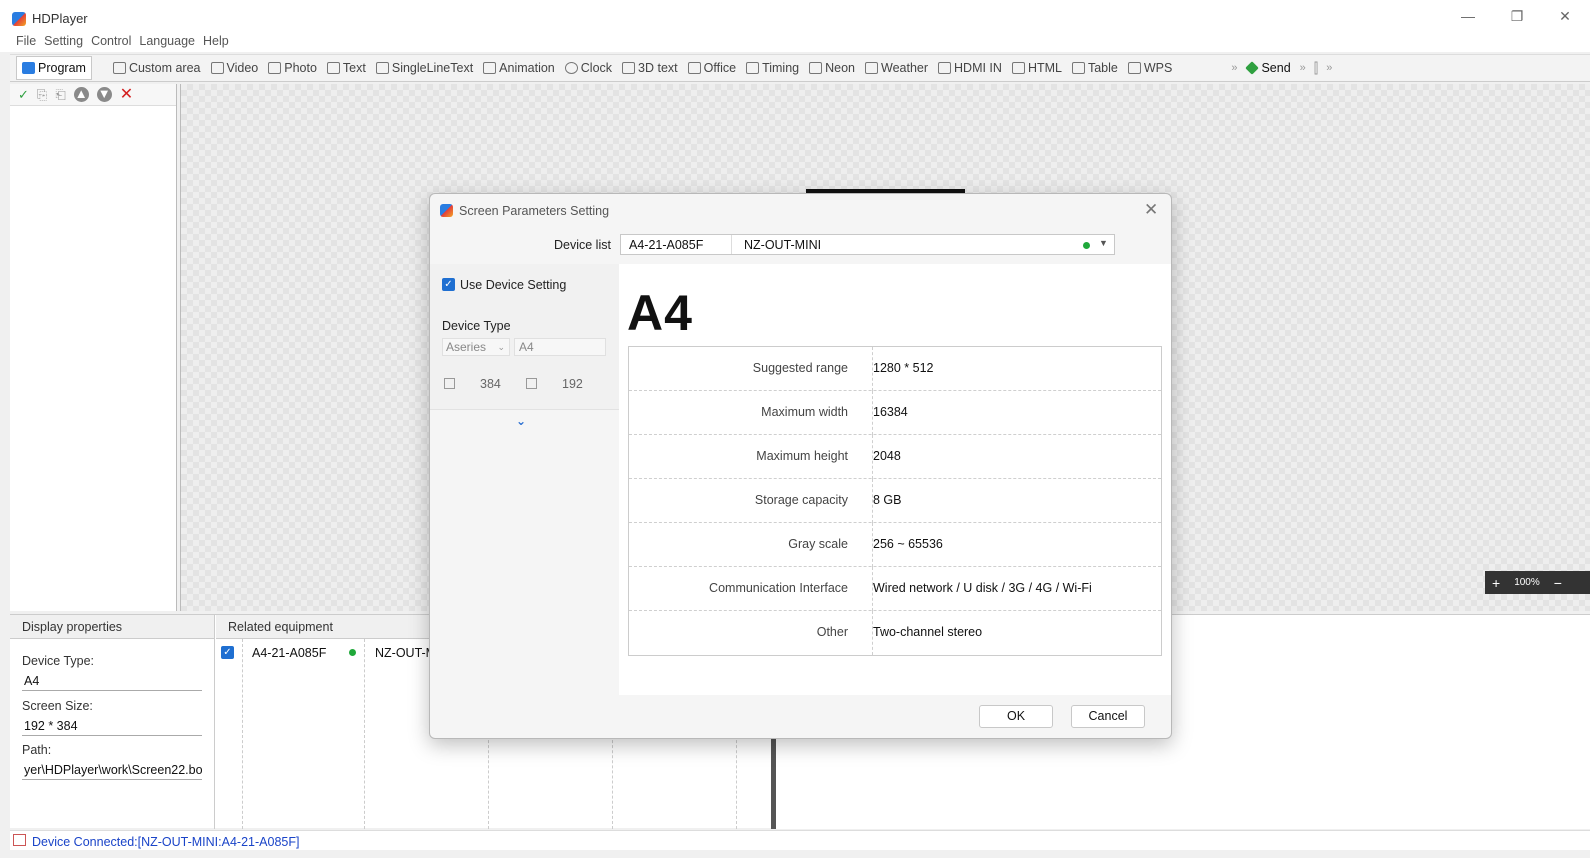  Describe the element at coordinates (895, 633) in the screenshot. I see `table-row: Other Two-channel stereo` at that location.